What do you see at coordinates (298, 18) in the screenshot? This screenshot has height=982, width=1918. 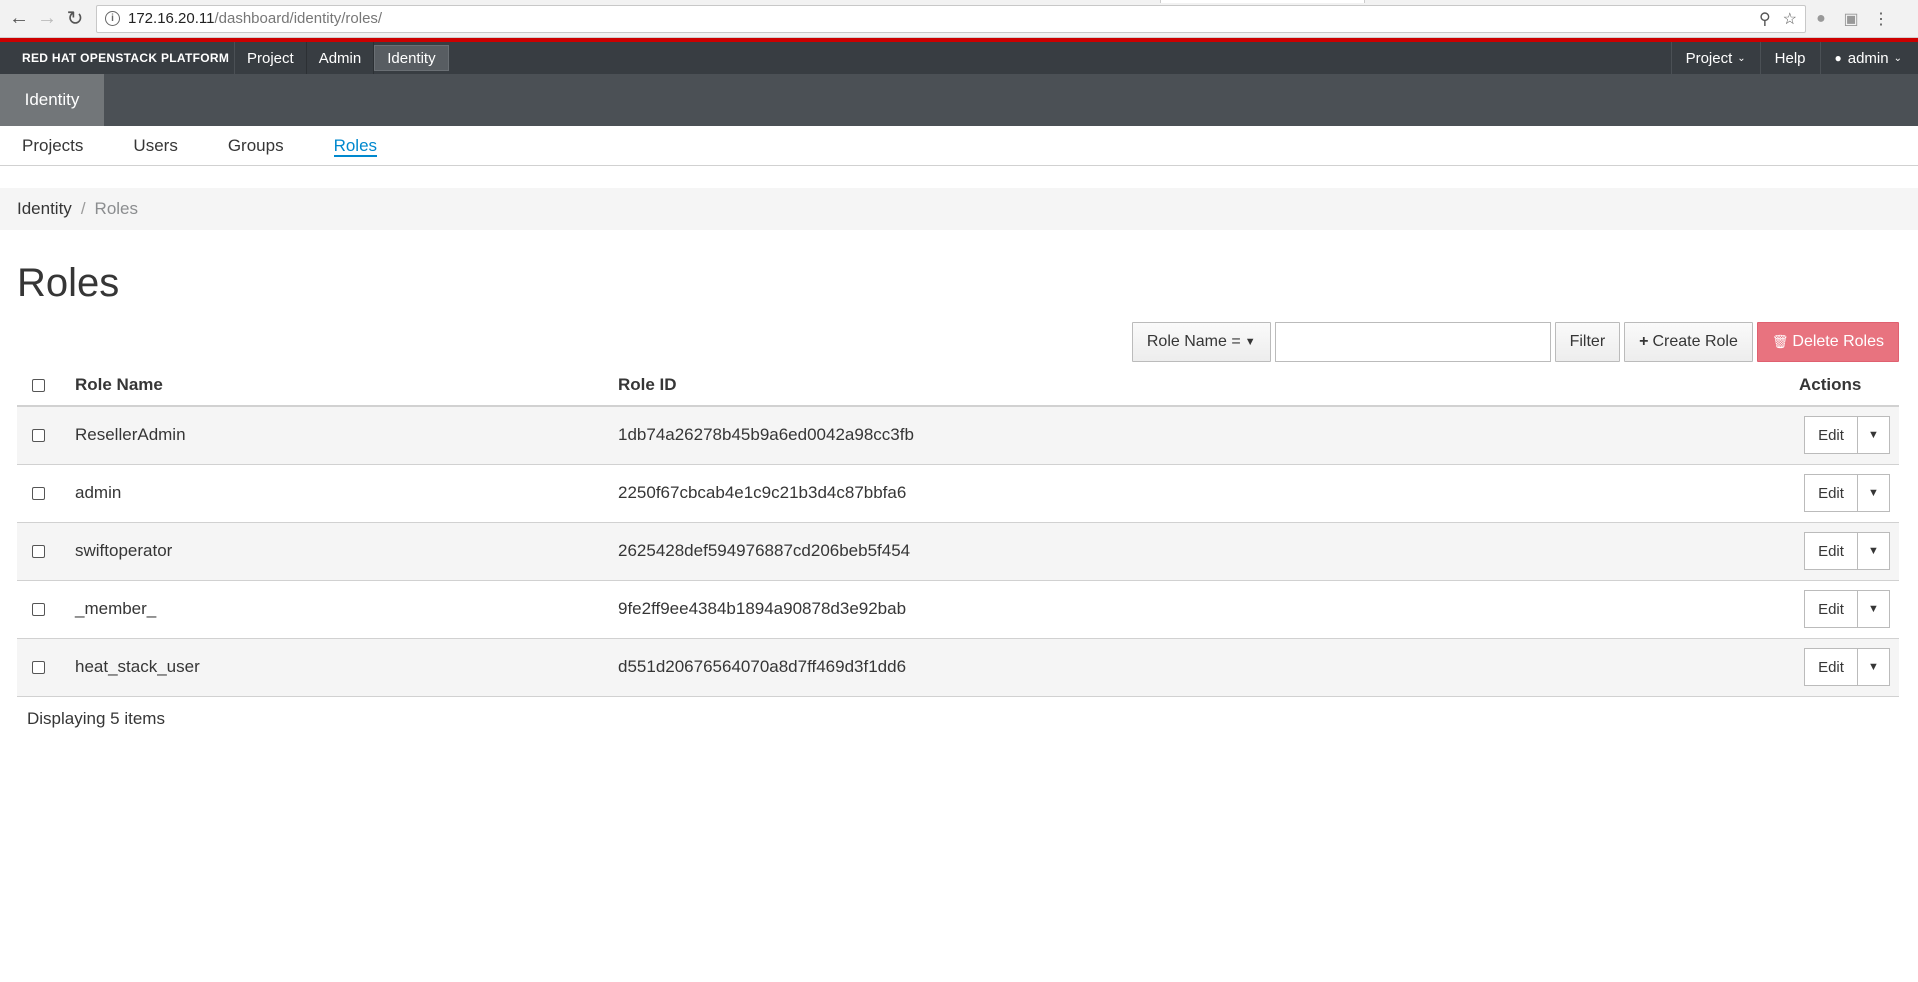 I see `url-path: /dashboard/identity/roles/` at bounding box center [298, 18].